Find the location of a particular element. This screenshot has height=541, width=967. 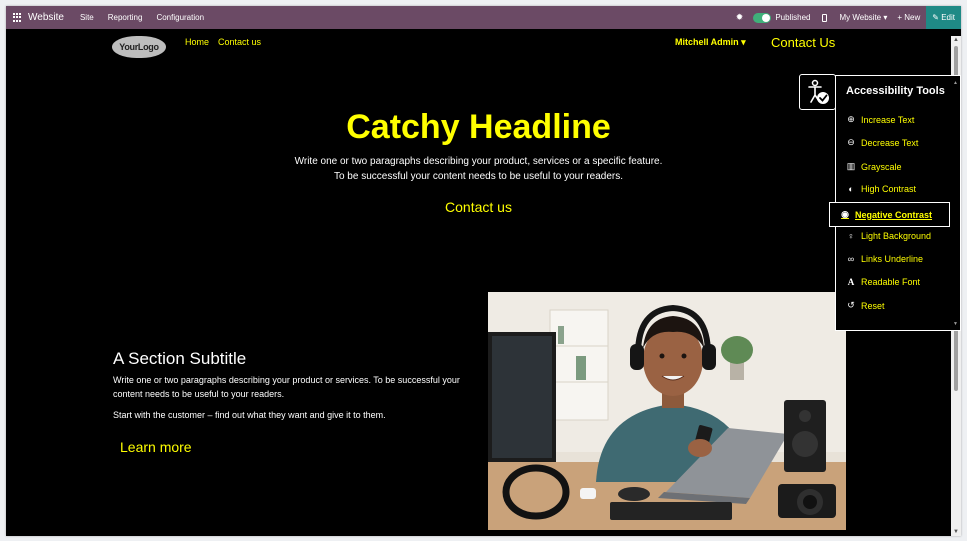

hero-headline: Catchy Headline is located at coordinates (478, 127).